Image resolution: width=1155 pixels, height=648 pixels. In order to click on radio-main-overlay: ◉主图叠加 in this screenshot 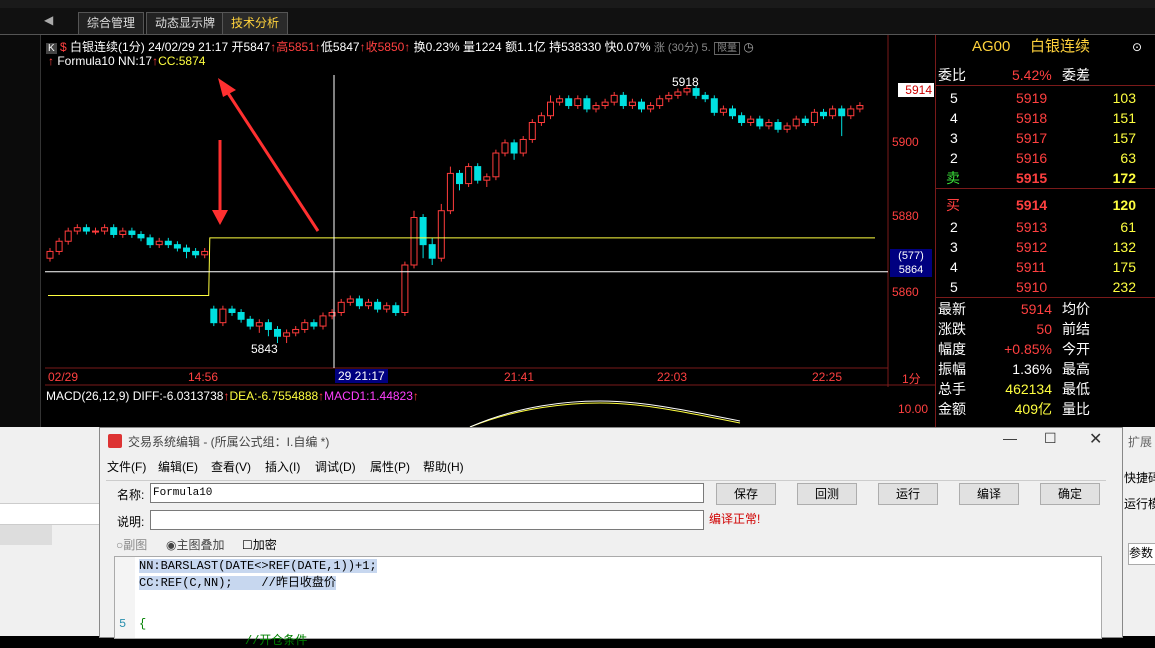, I will do `click(195, 544)`.